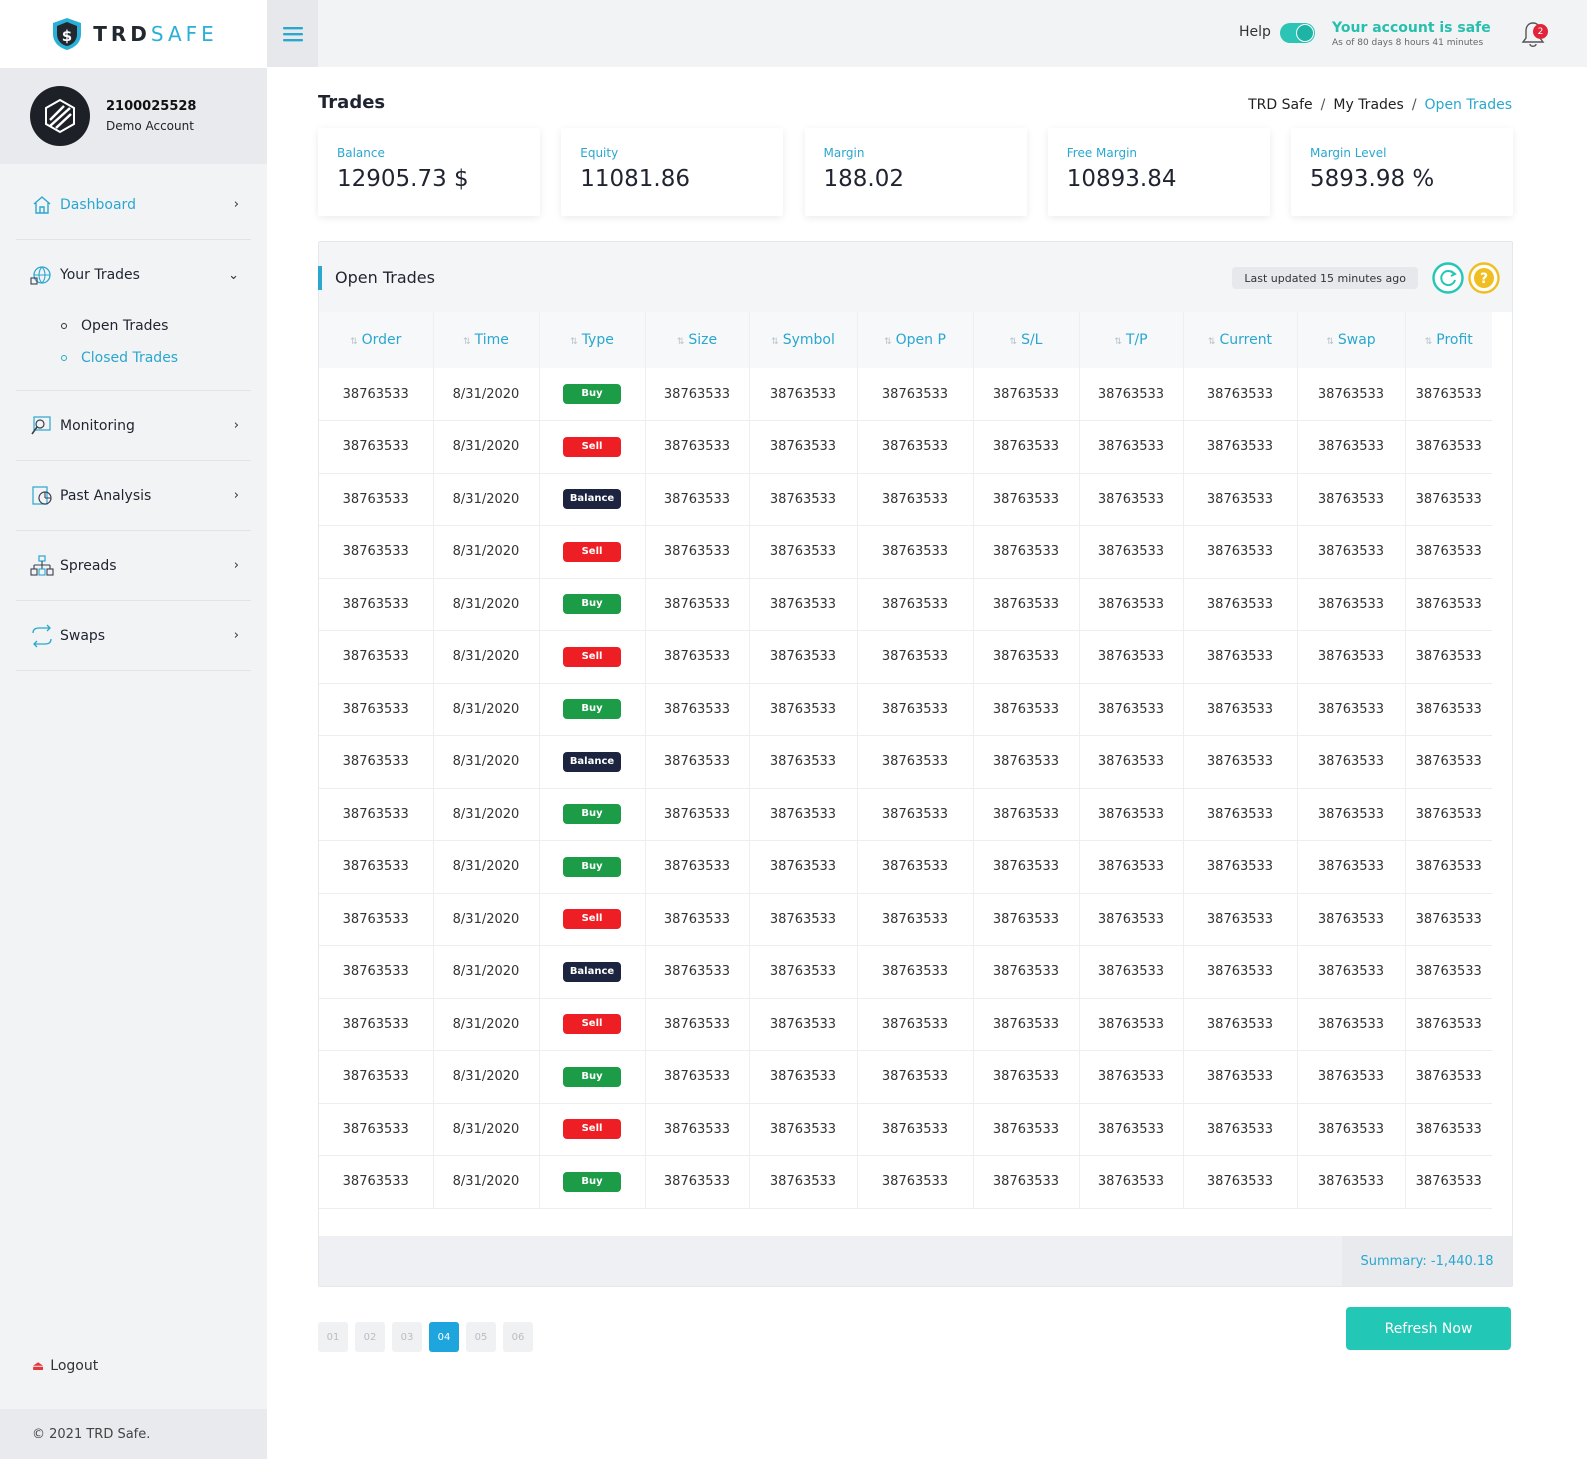 The image size is (1587, 1459). Describe the element at coordinates (1351, 340) in the screenshot. I see `column-header-swap: ⇅ Swap` at that location.